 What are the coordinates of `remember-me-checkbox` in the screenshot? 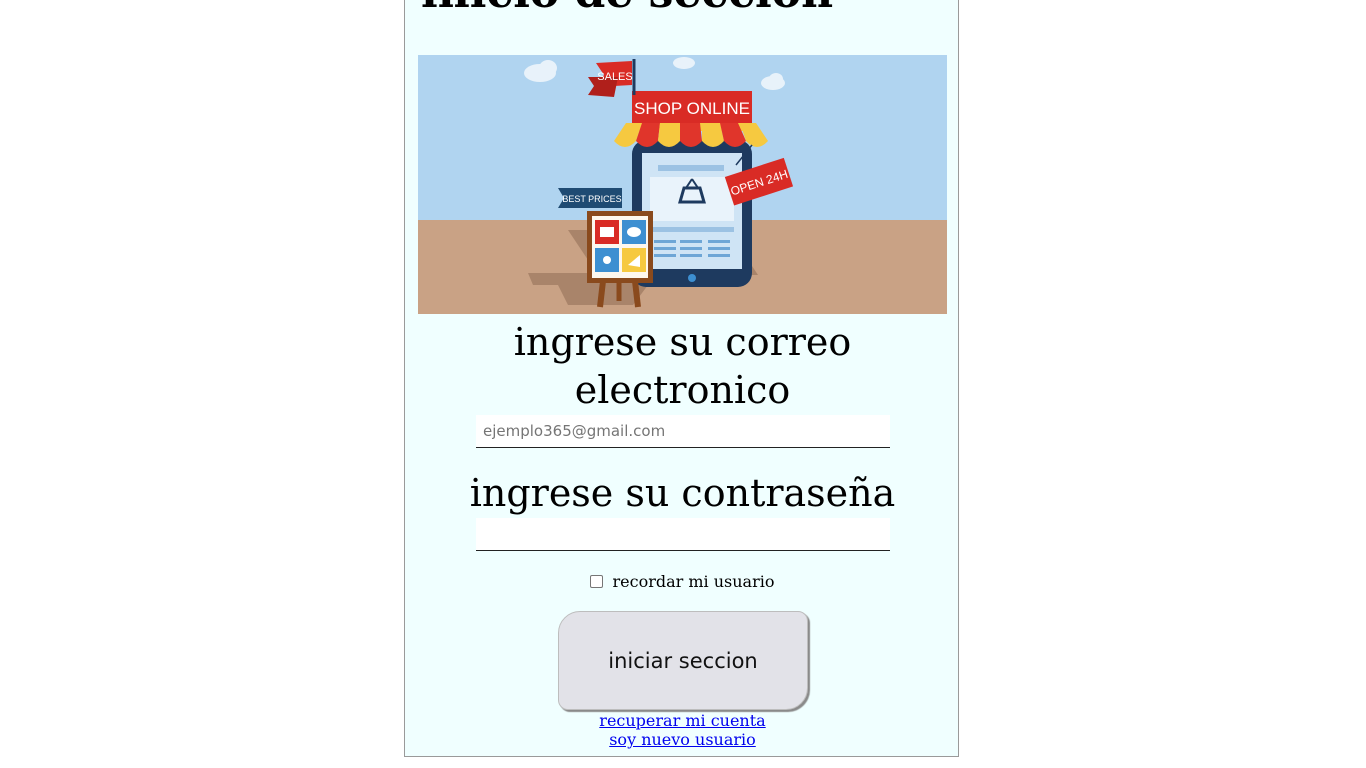 It's located at (597, 581).